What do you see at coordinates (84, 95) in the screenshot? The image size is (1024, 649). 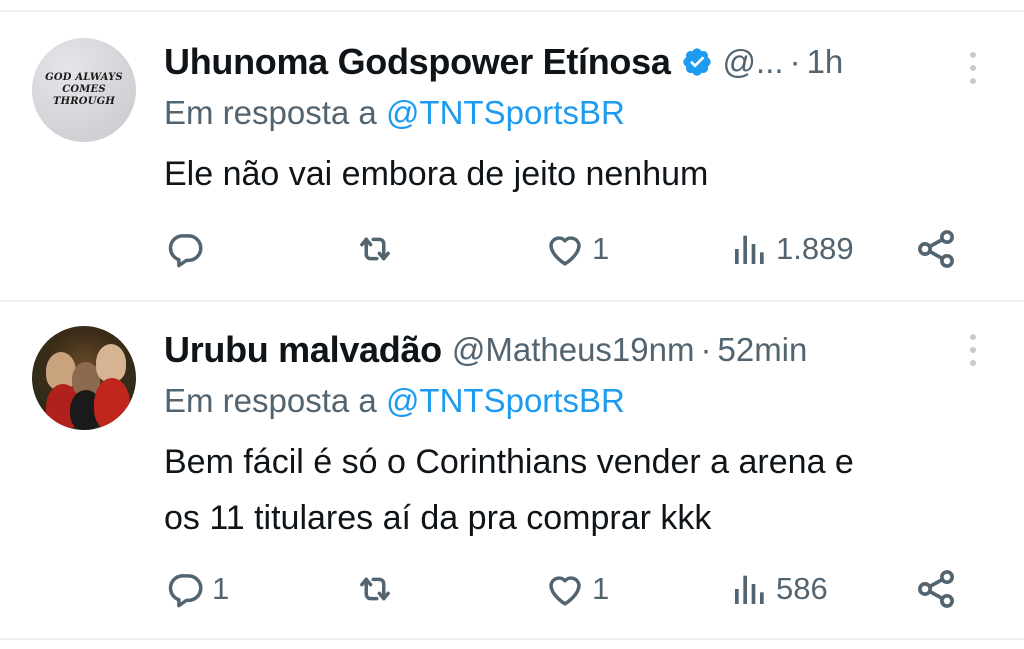 I see `avatar-text-line: COMES THROUGH` at bounding box center [84, 95].